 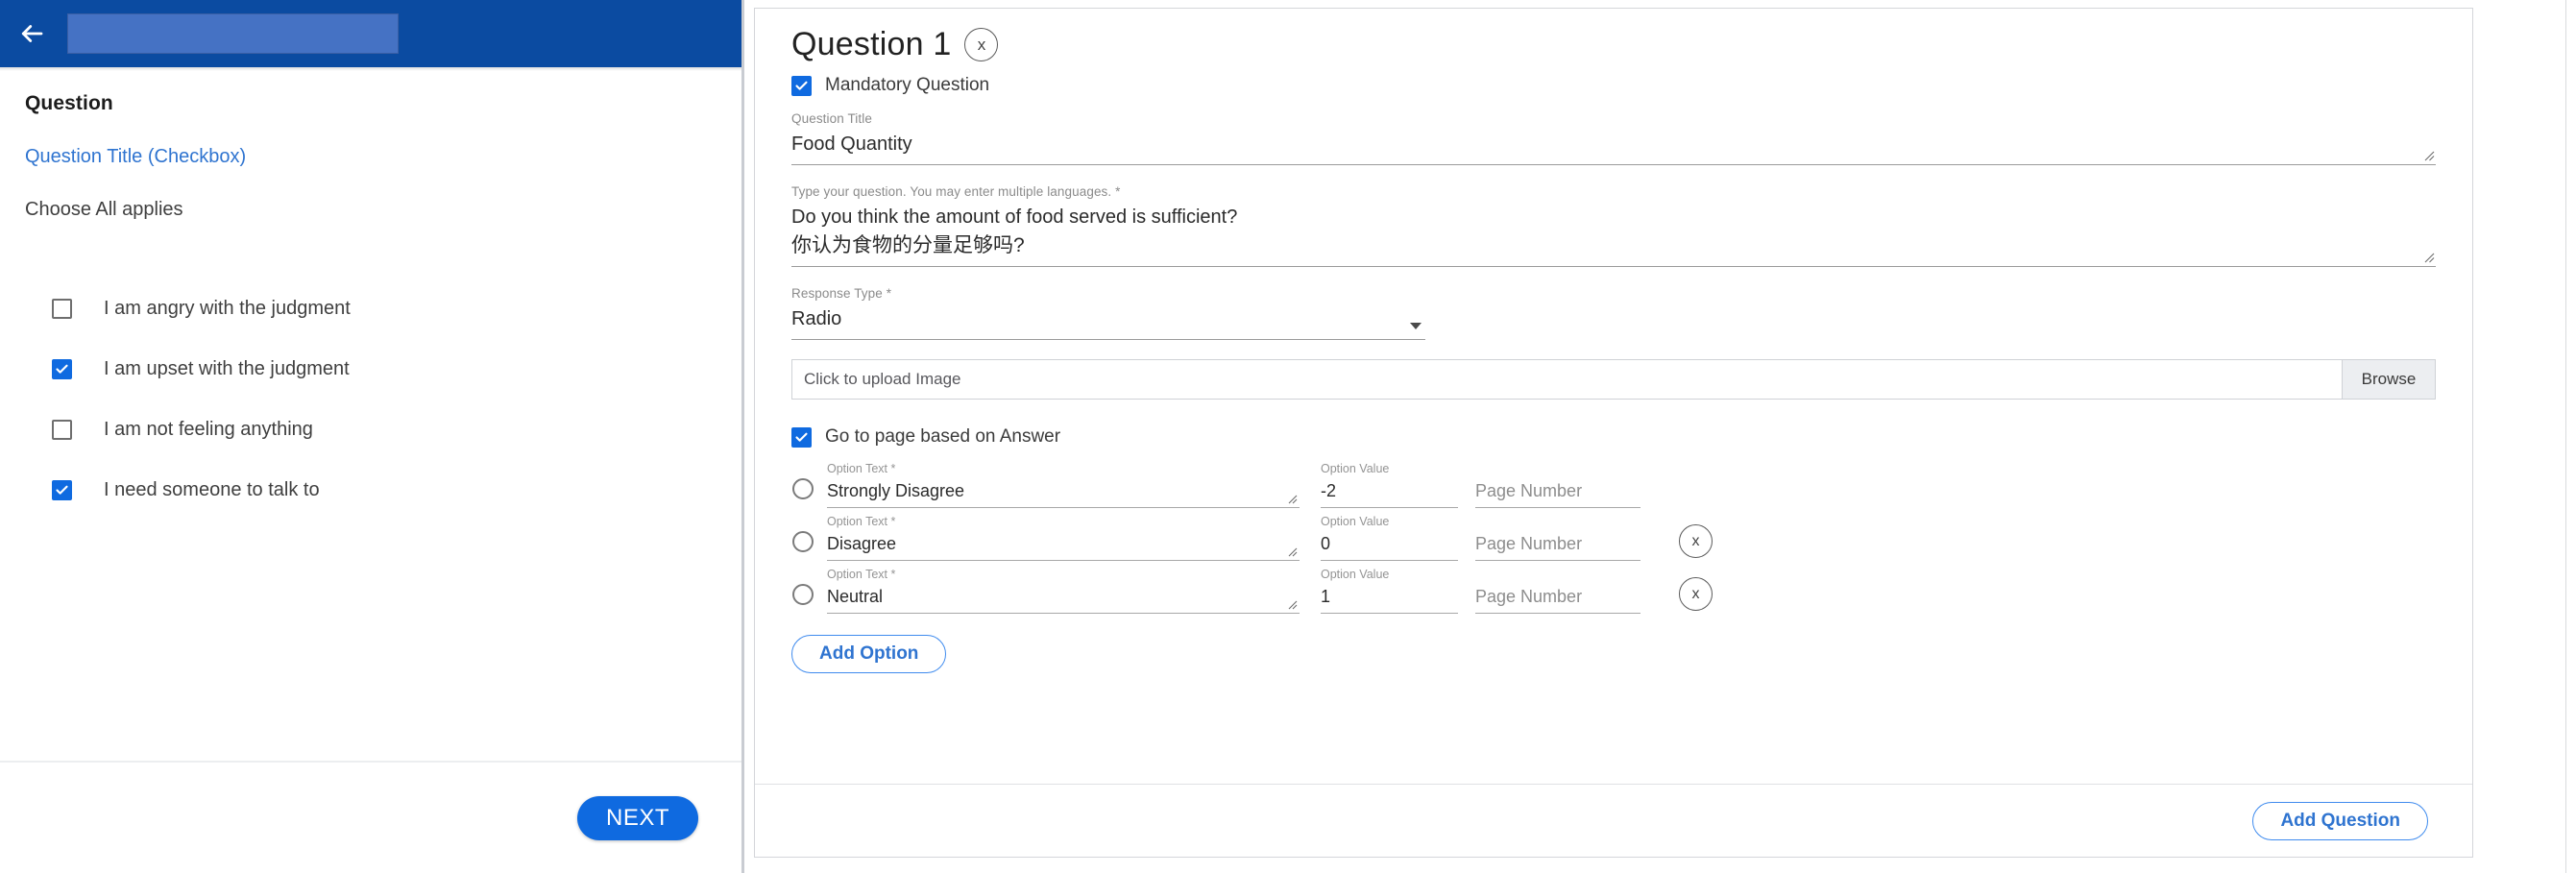 What do you see at coordinates (1389, 493) in the screenshot?
I see `option-value-input: -2` at bounding box center [1389, 493].